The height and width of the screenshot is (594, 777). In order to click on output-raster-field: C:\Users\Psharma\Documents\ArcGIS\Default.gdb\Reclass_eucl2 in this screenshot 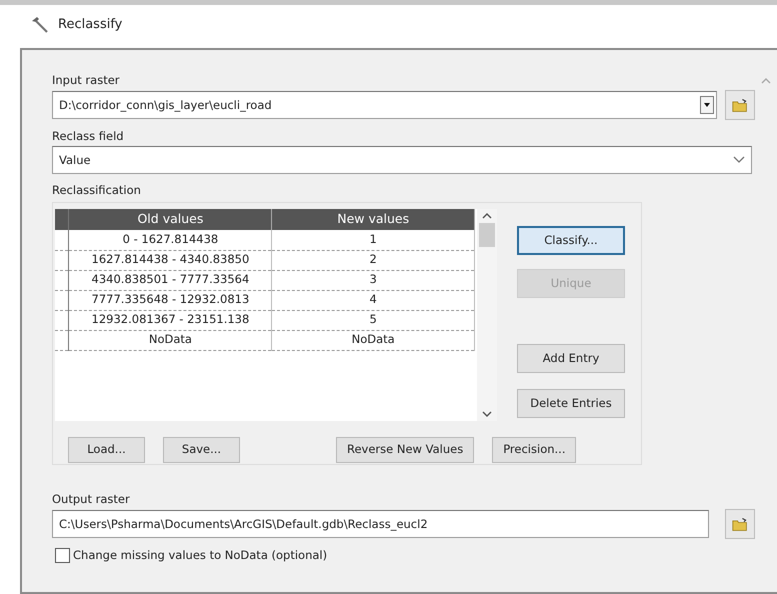, I will do `click(380, 524)`.